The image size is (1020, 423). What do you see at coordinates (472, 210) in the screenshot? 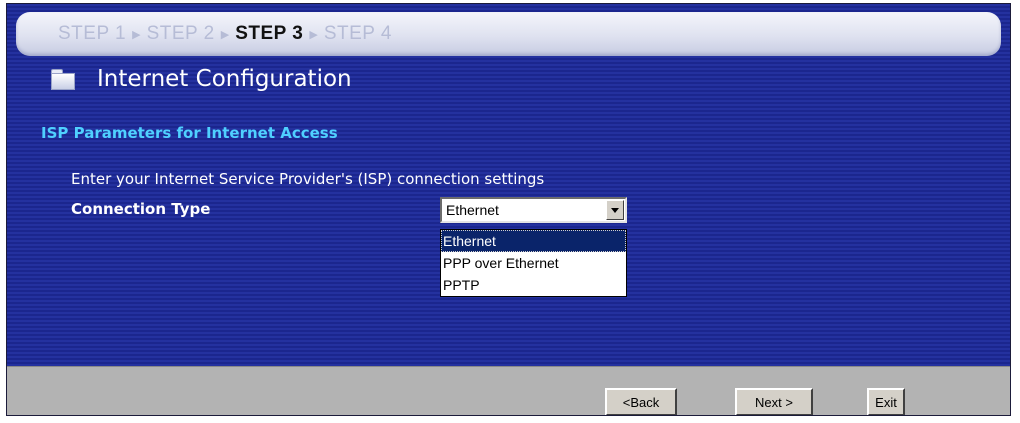
I see `connection-type-selected-value: Ethernet` at bounding box center [472, 210].